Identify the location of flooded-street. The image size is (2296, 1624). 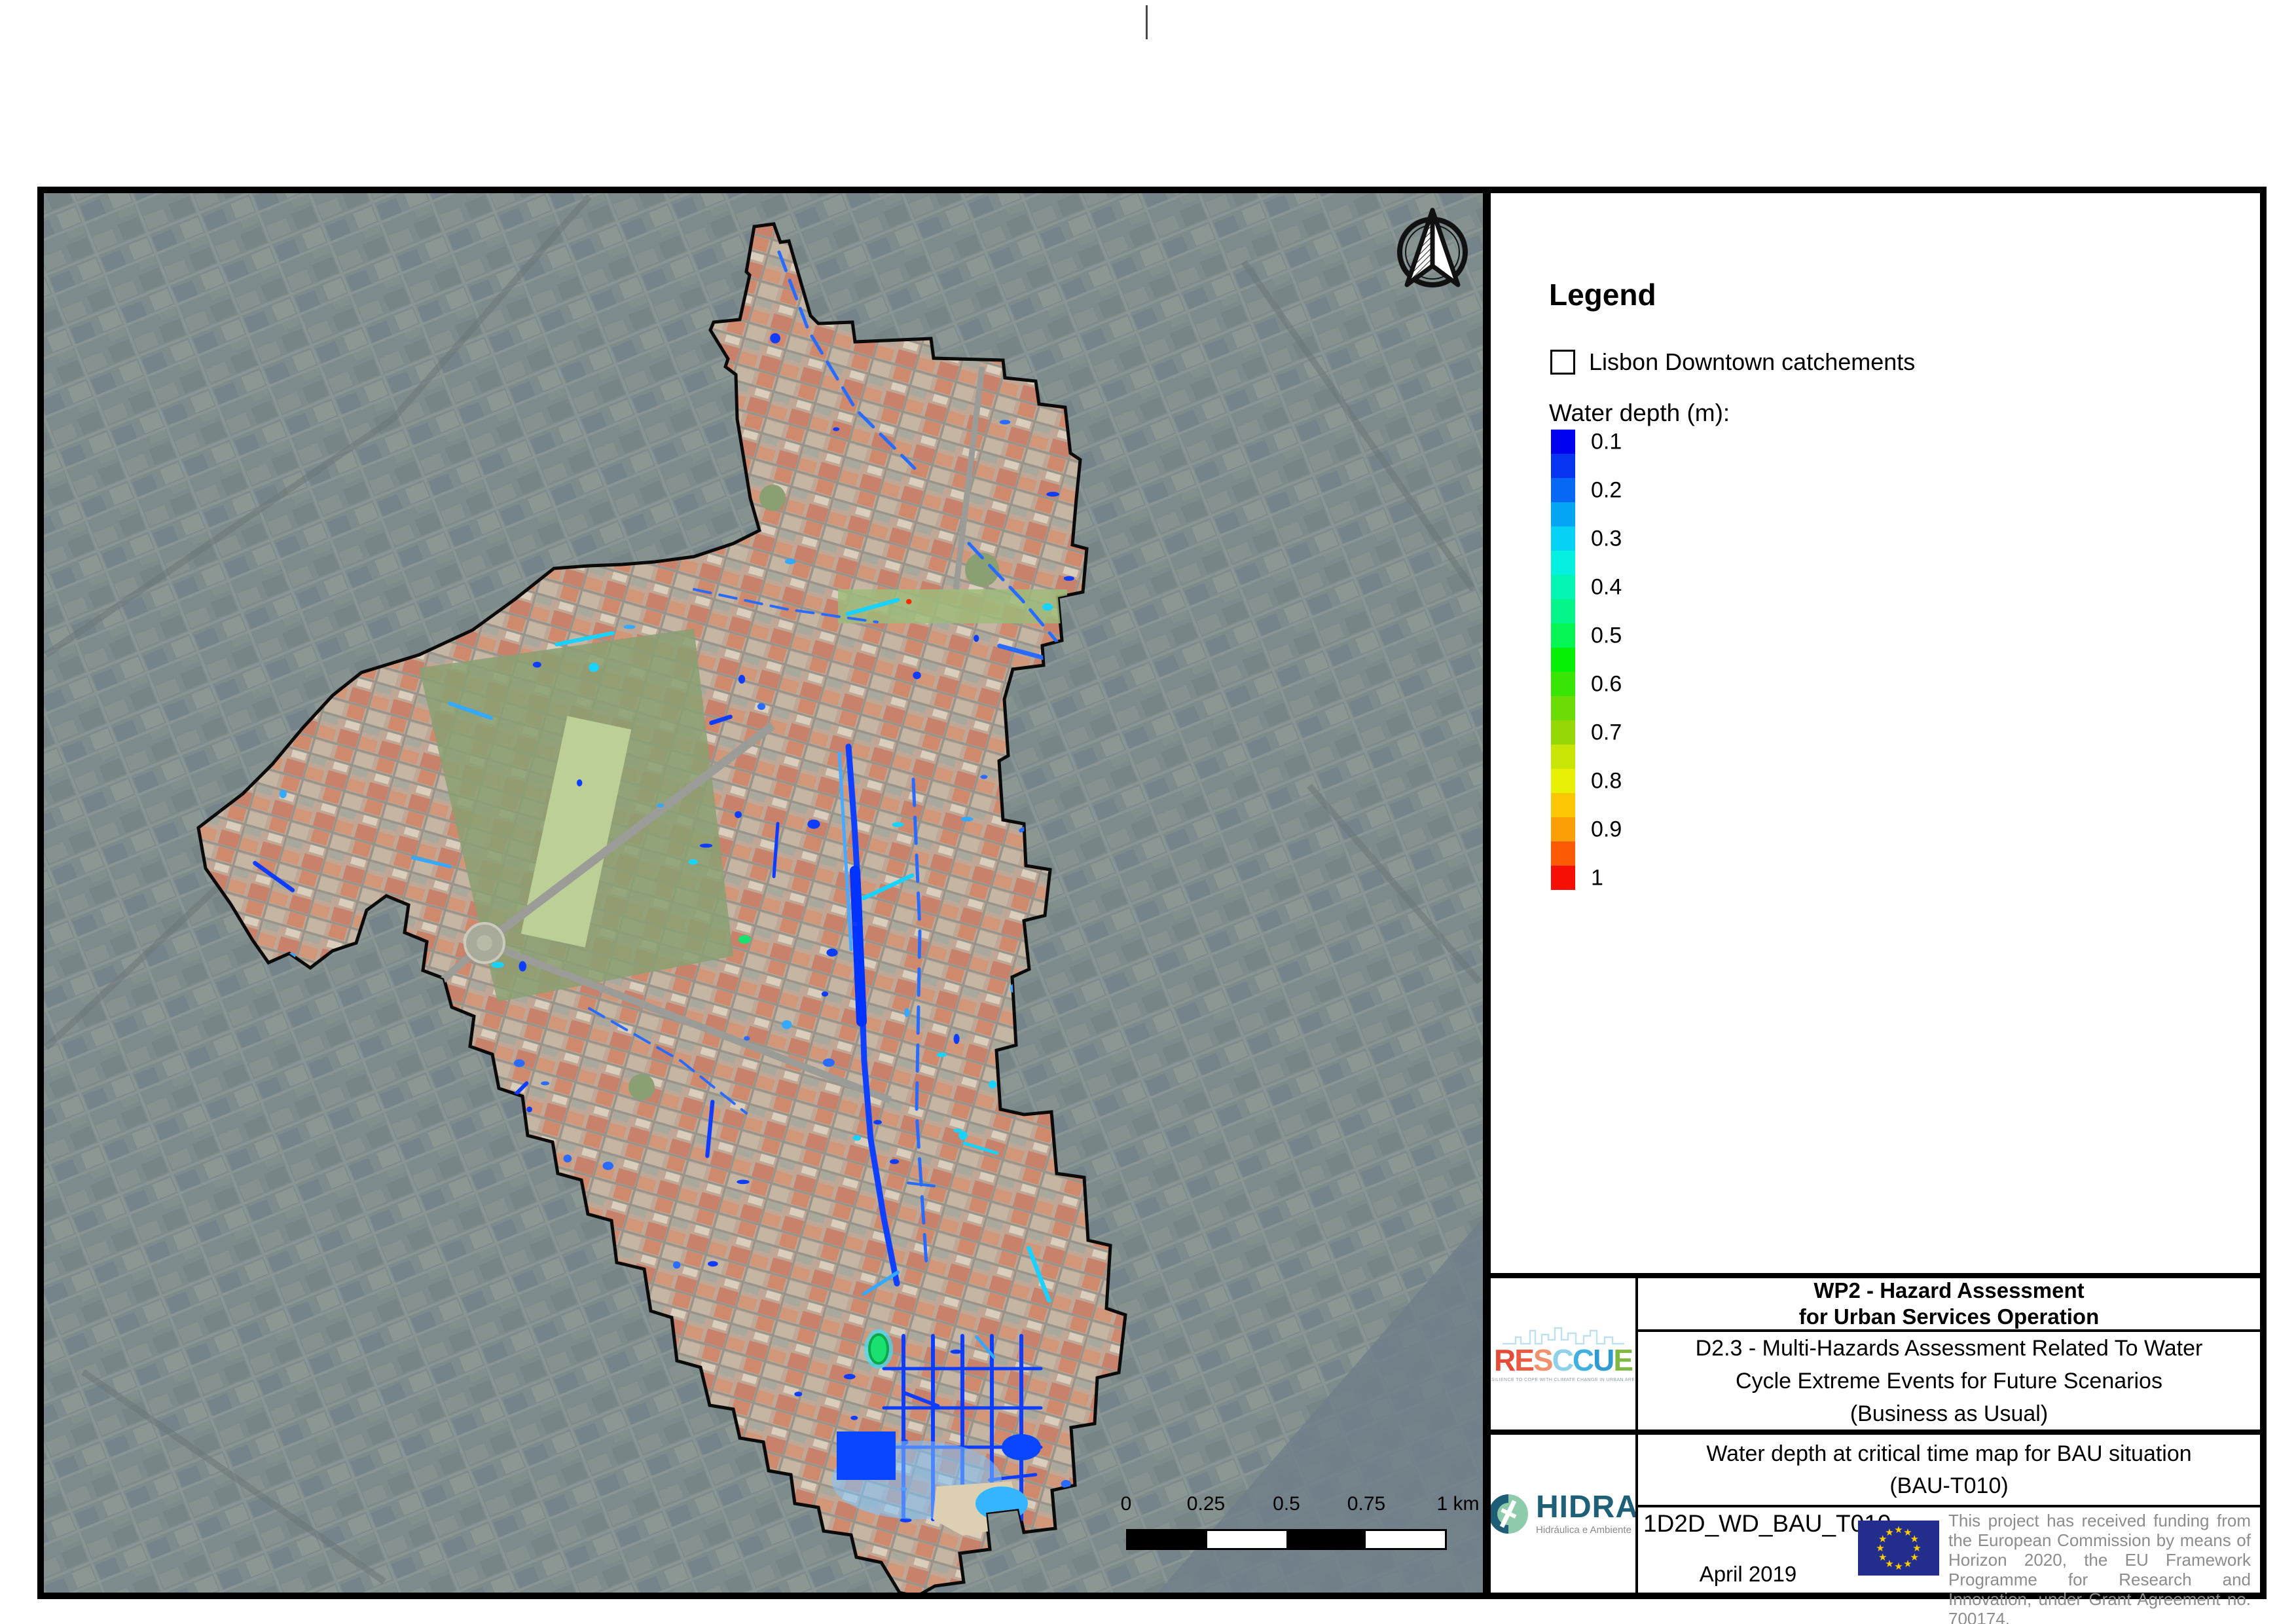
(858, 946).